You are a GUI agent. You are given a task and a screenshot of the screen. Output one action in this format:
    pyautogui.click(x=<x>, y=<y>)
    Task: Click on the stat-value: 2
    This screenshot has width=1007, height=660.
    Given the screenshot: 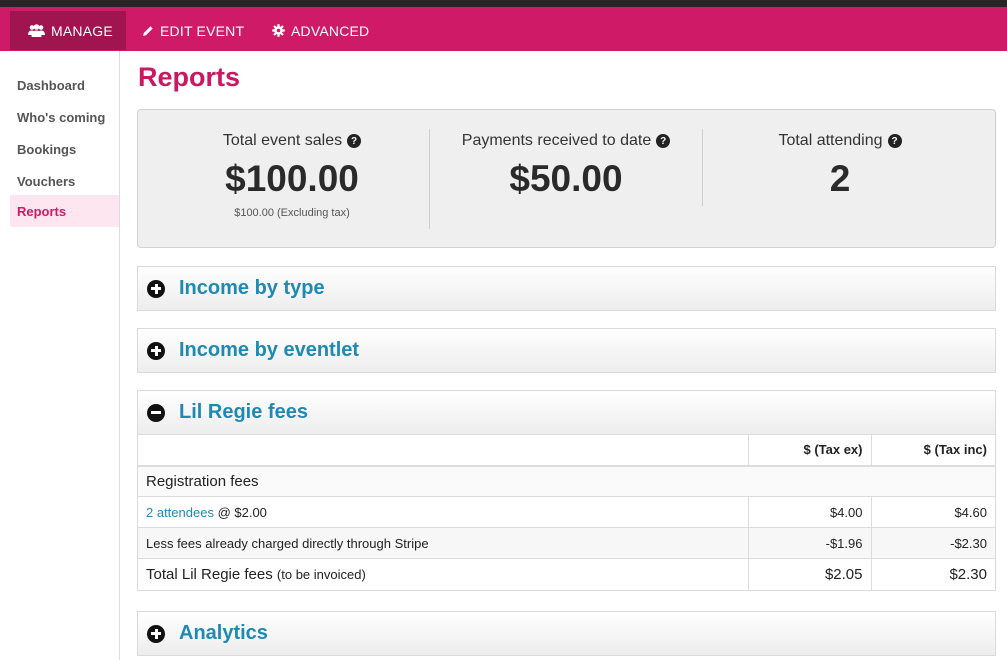 What is the action you would take?
    pyautogui.click(x=840, y=178)
    